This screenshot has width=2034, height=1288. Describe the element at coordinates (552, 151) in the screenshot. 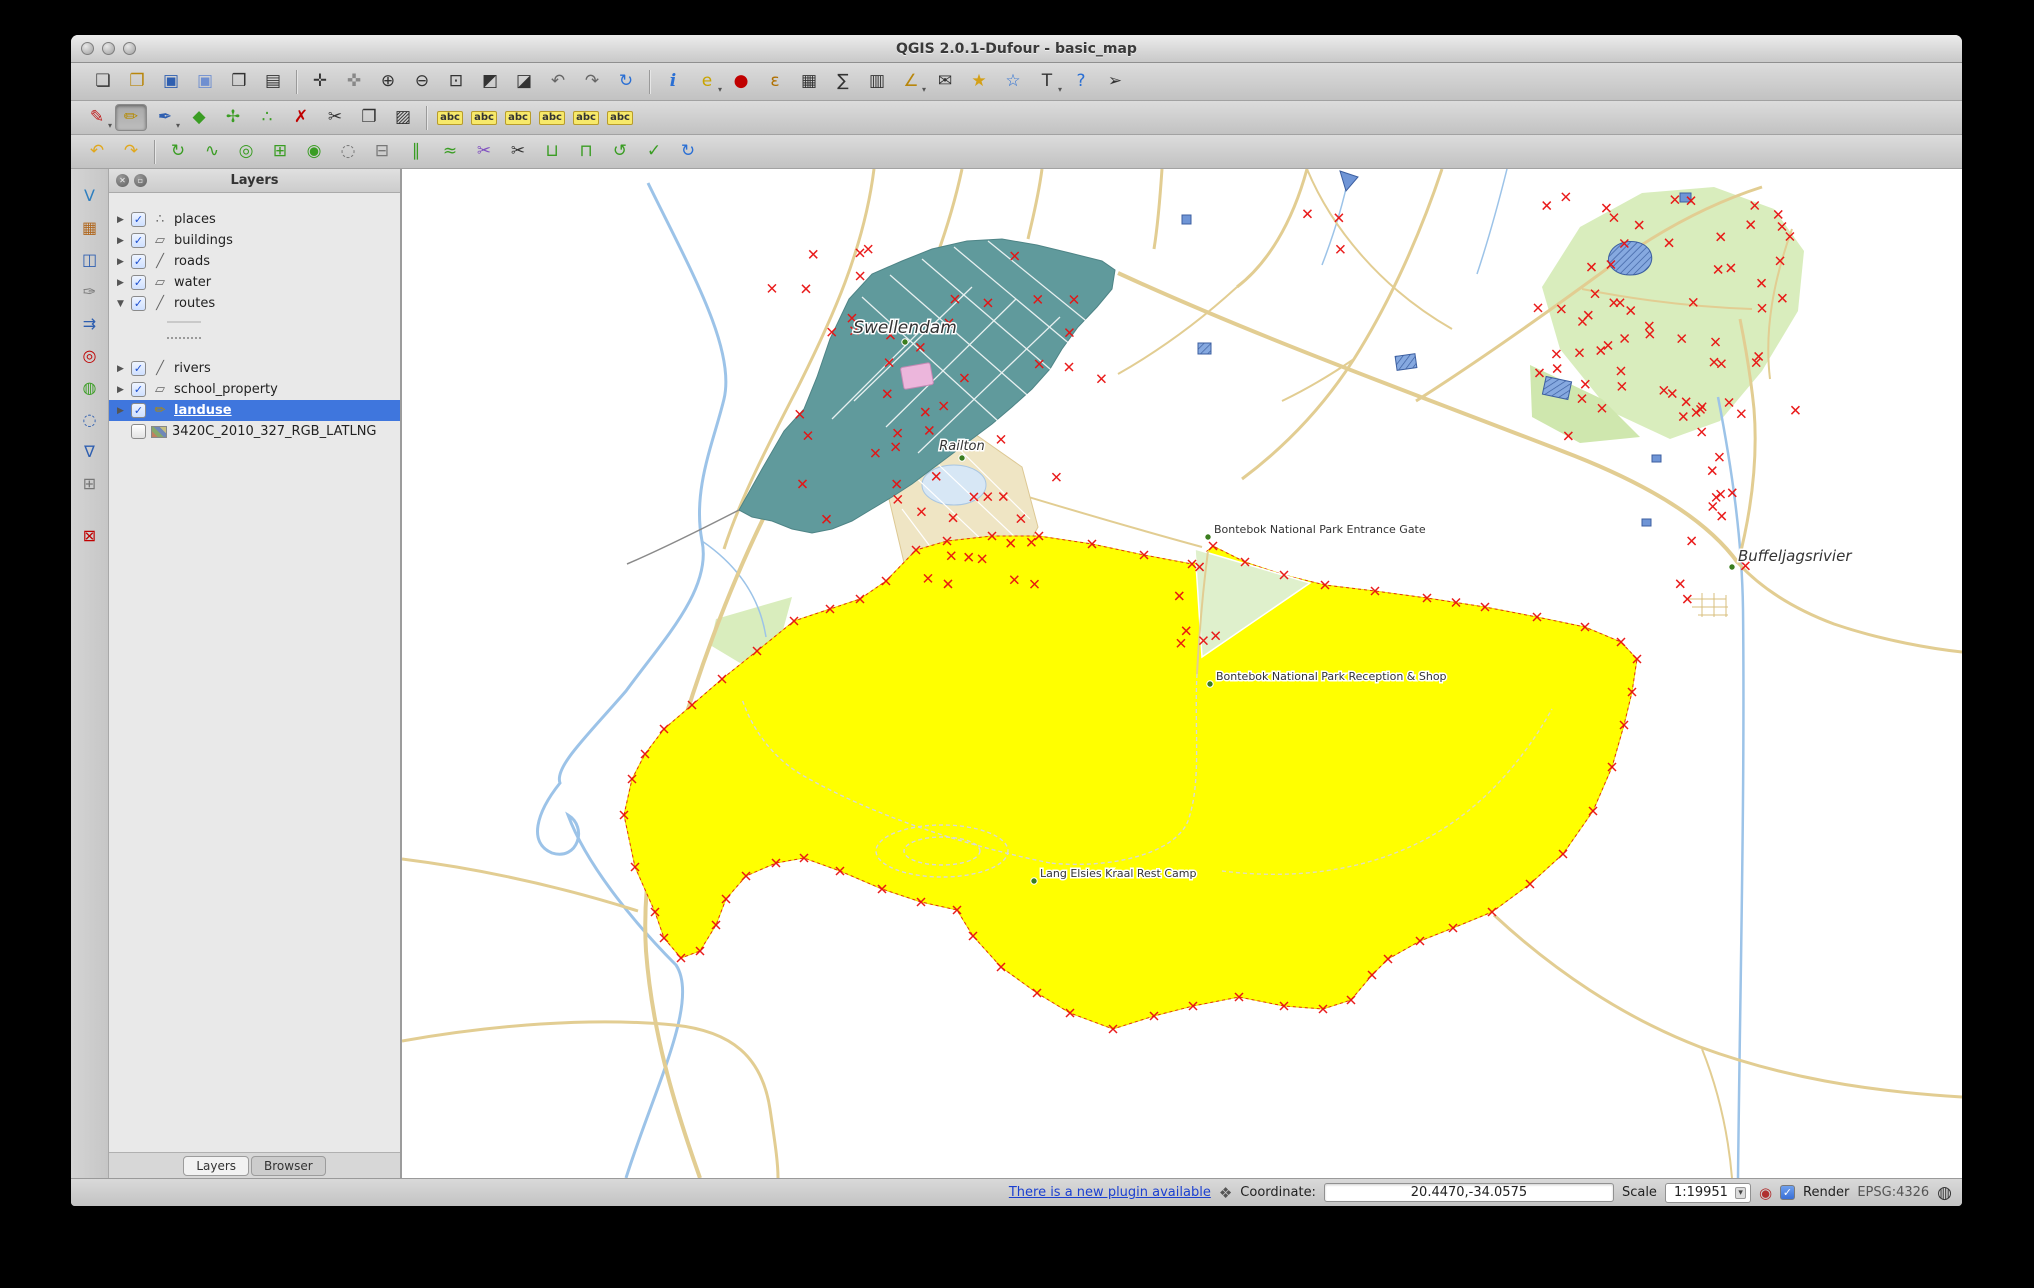

I see `merge-features-button: ⊔` at that location.